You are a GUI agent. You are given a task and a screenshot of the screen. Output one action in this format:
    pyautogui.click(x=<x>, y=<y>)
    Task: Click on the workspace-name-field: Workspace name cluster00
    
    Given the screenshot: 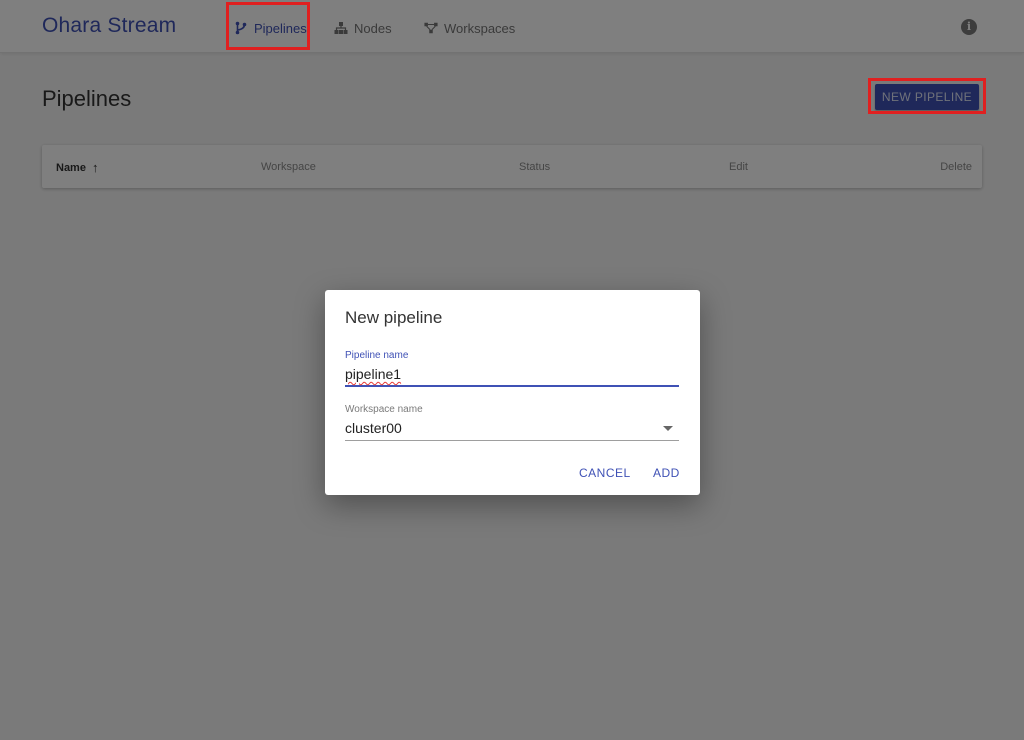 What is the action you would take?
    pyautogui.click(x=512, y=422)
    